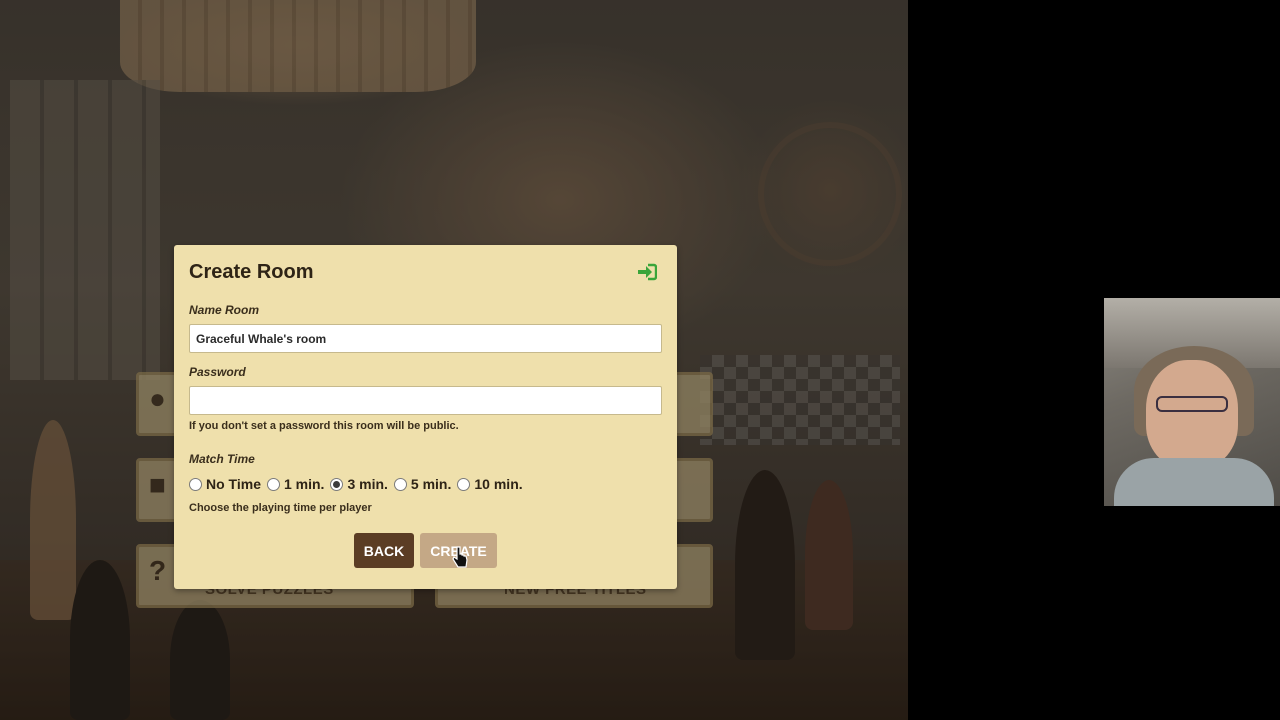  I want to click on match-time-option-no-time: No Time, so click(225, 484).